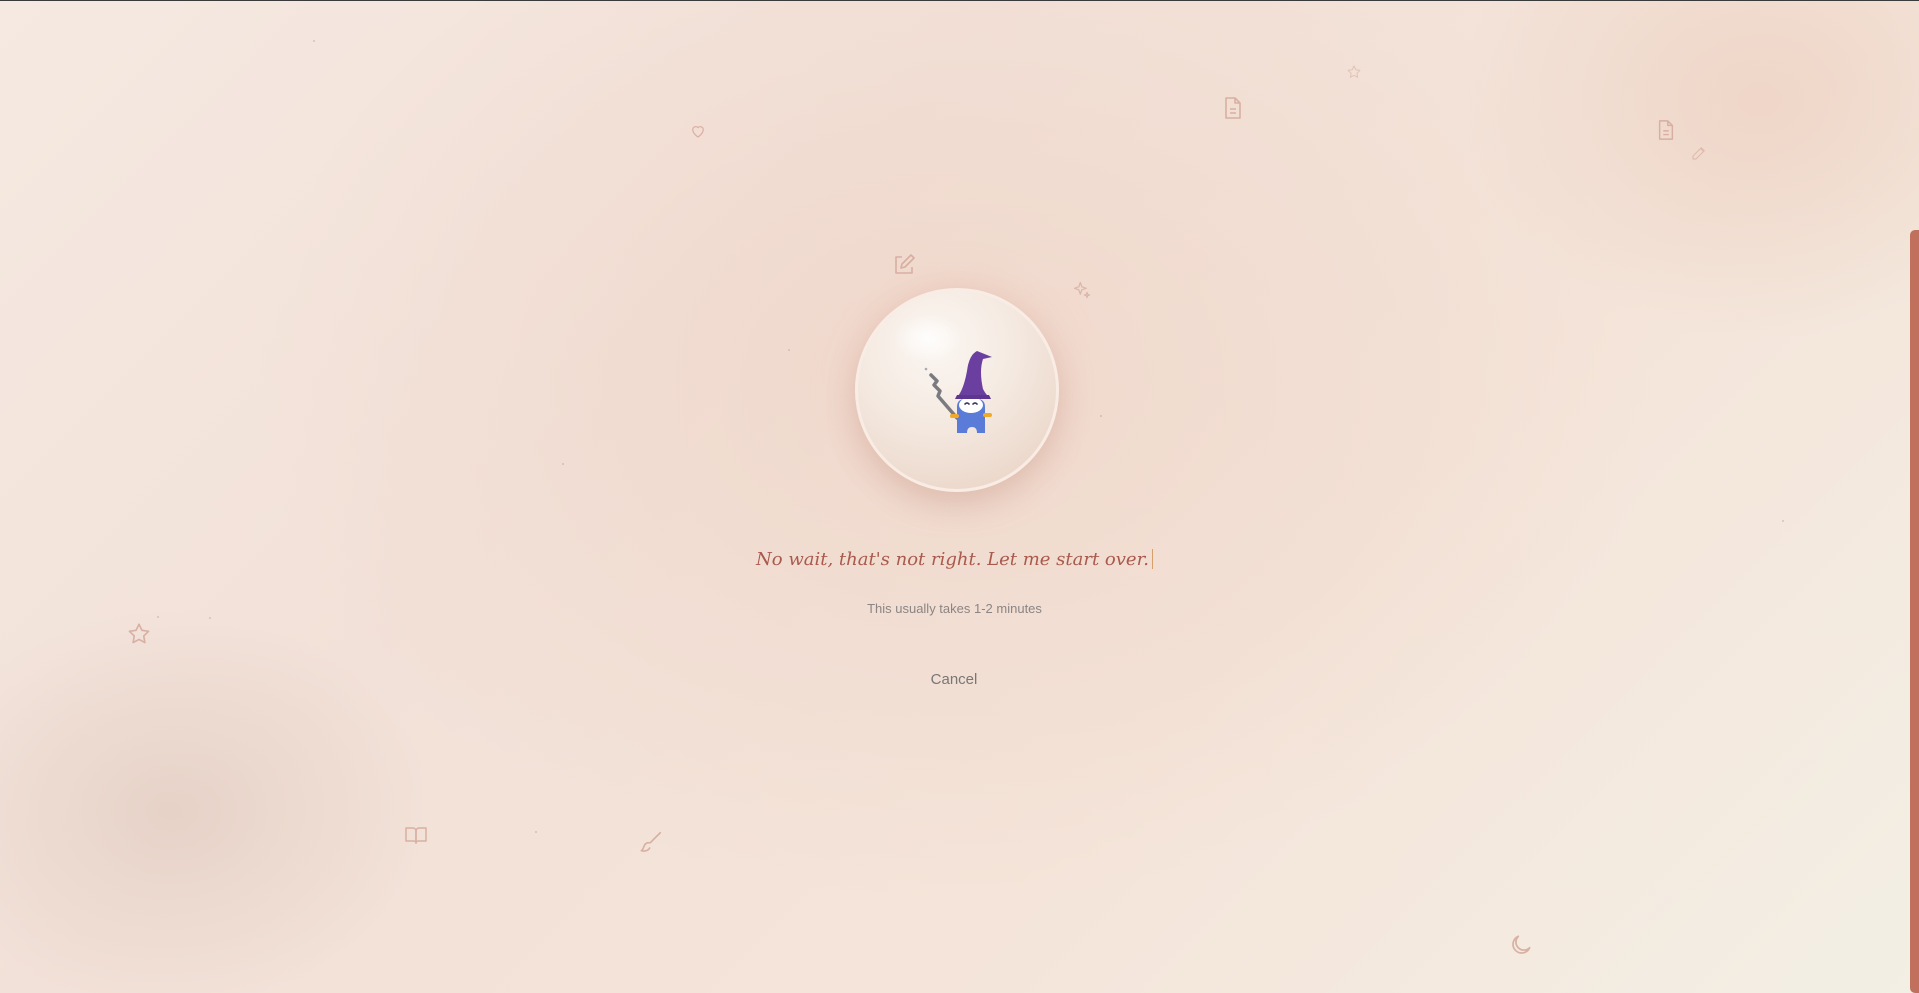  I want to click on book-icon, so click(416, 835).